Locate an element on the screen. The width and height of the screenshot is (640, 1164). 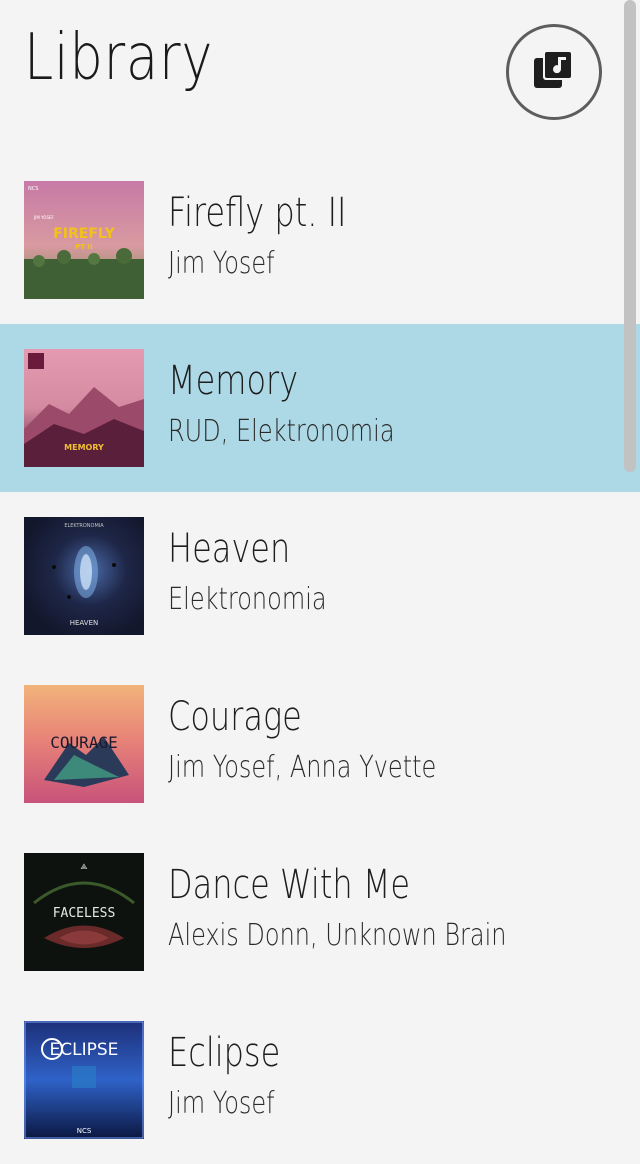
album-art-subtext: PT II is located at coordinates (84, 247).